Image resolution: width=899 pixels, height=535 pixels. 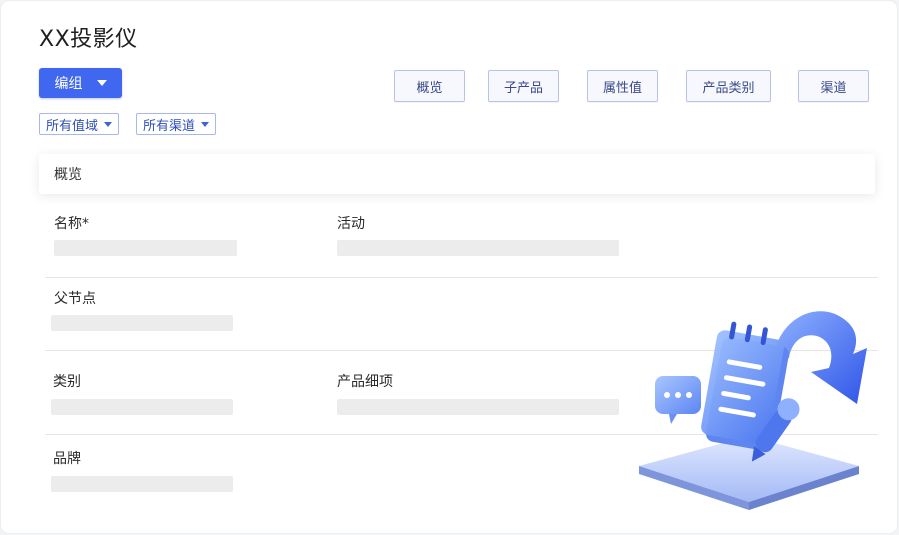 I want to click on field-value-brand, so click(x=142, y=484).